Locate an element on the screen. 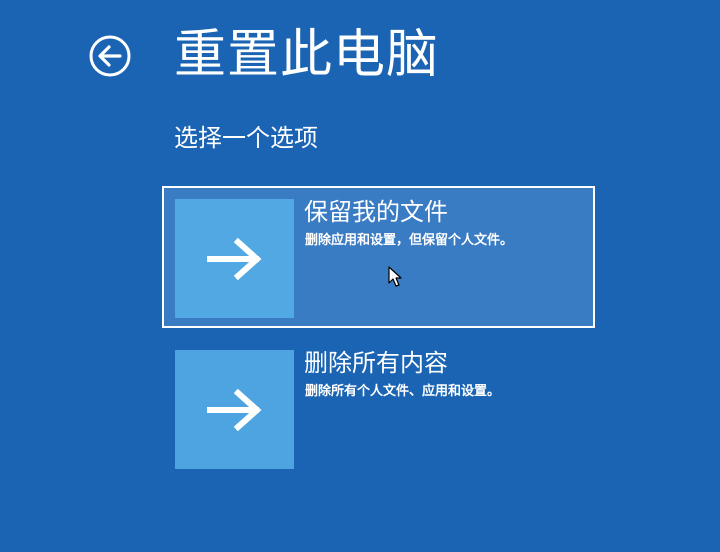 This screenshot has height=552, width=720. page-title: 重置此电脑 is located at coordinates (307, 55).